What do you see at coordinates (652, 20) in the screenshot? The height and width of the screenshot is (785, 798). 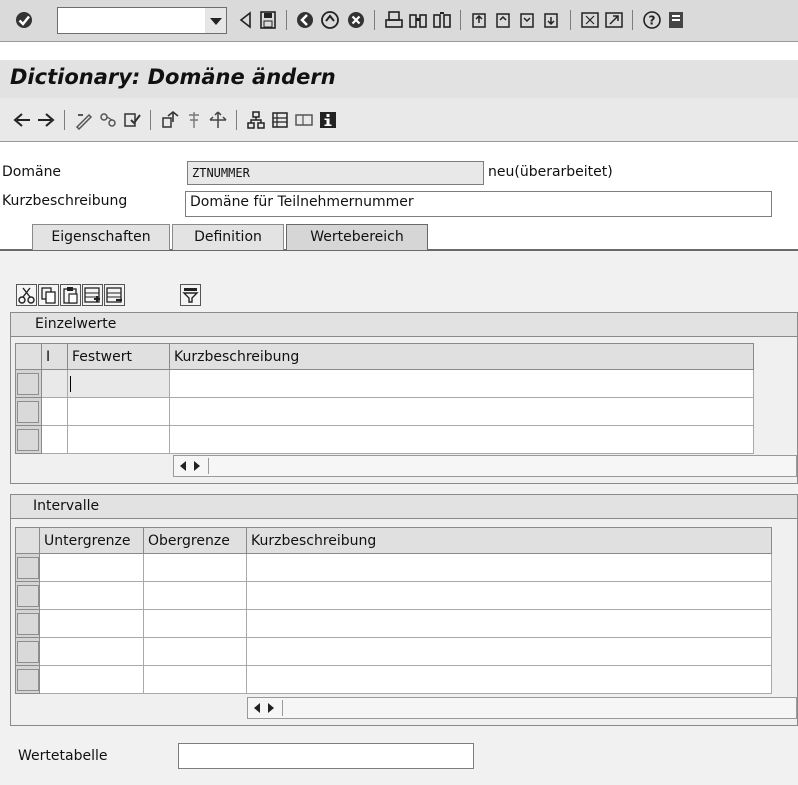 I see `help-icon: ?` at bounding box center [652, 20].